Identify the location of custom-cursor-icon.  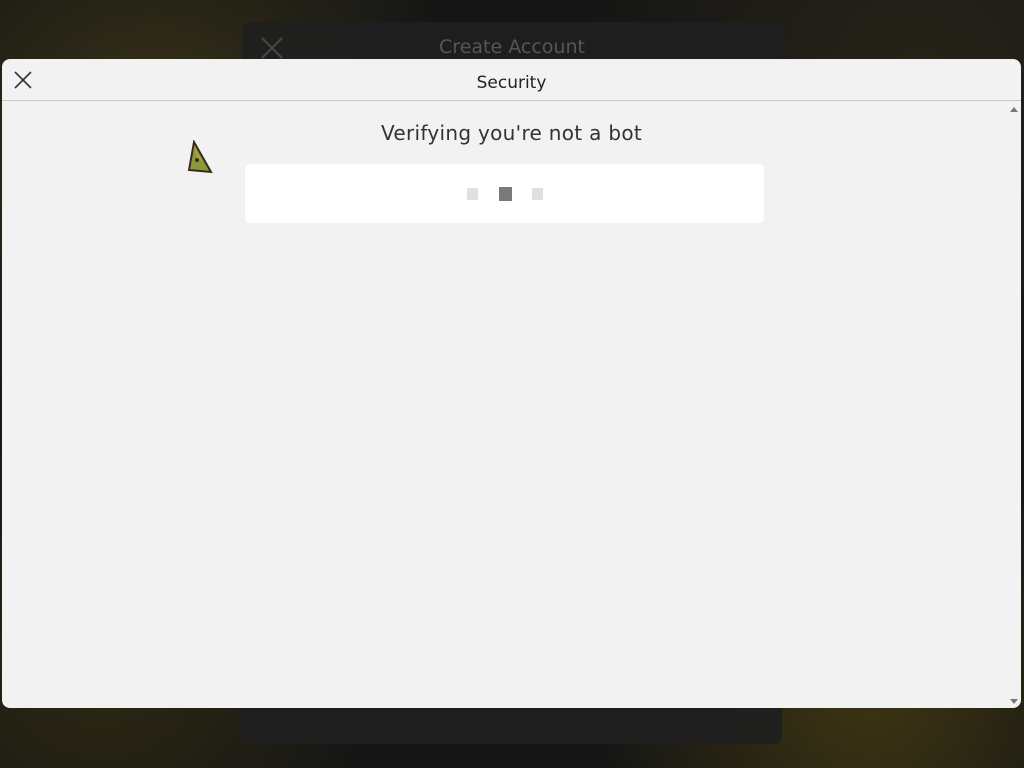
(200, 156).